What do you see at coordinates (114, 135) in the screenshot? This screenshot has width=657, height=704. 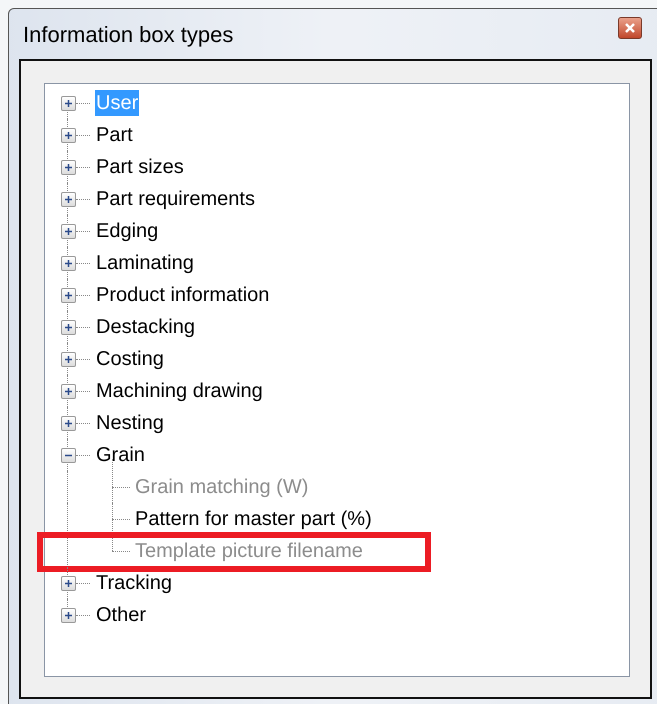 I see `tree-item: Part` at bounding box center [114, 135].